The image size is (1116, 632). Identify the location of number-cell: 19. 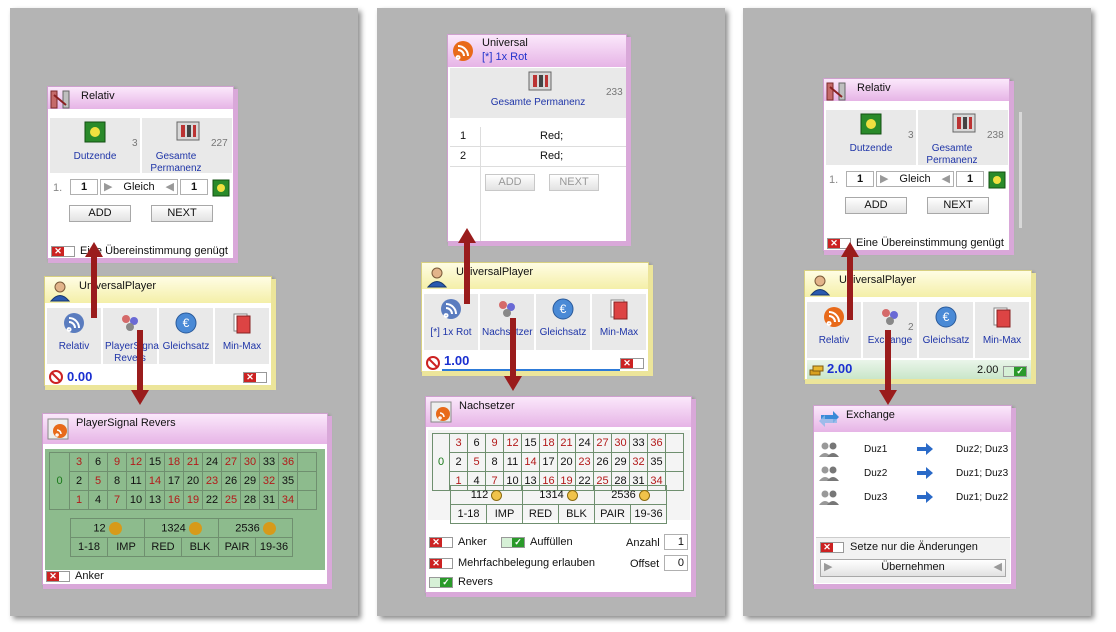
(193, 500).